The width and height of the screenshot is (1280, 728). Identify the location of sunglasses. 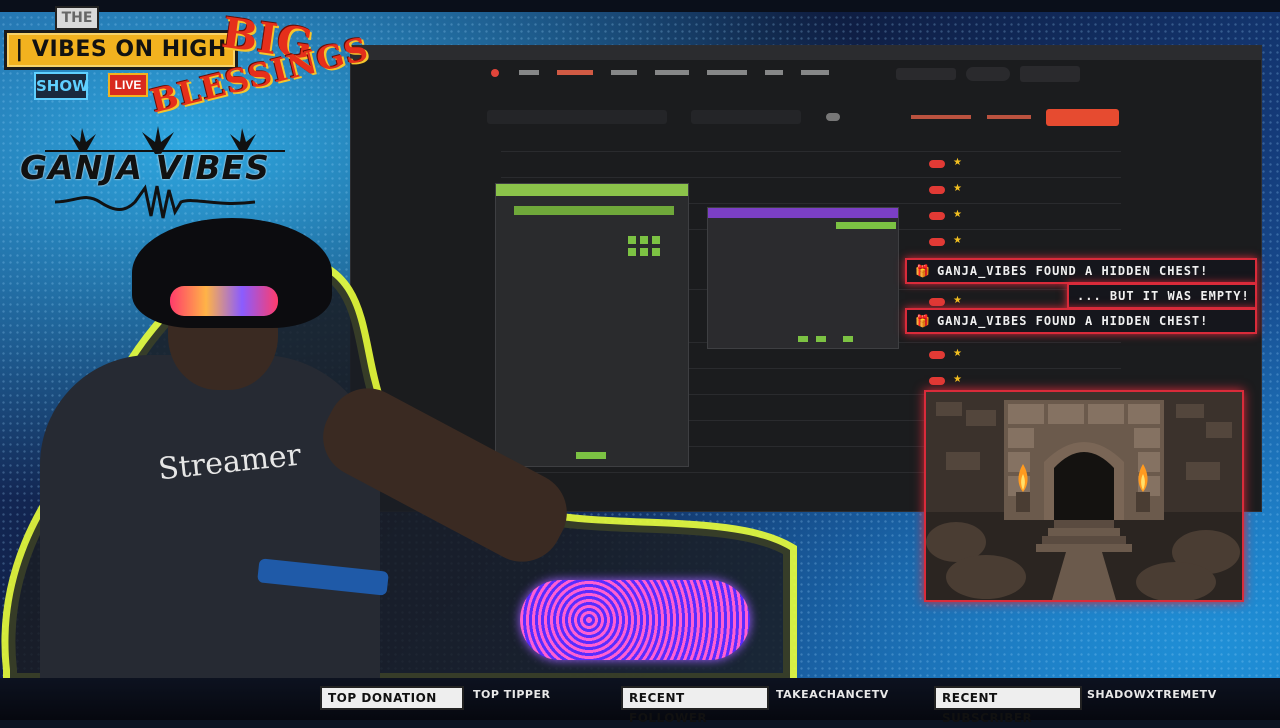
(224, 301).